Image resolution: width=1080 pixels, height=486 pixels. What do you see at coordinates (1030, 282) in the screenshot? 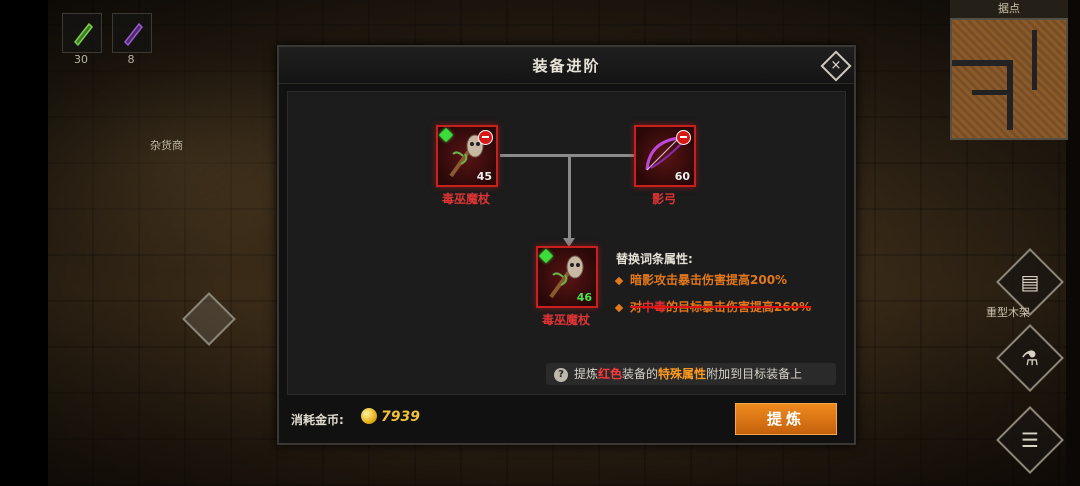
I see `document-icon: ▤` at bounding box center [1030, 282].